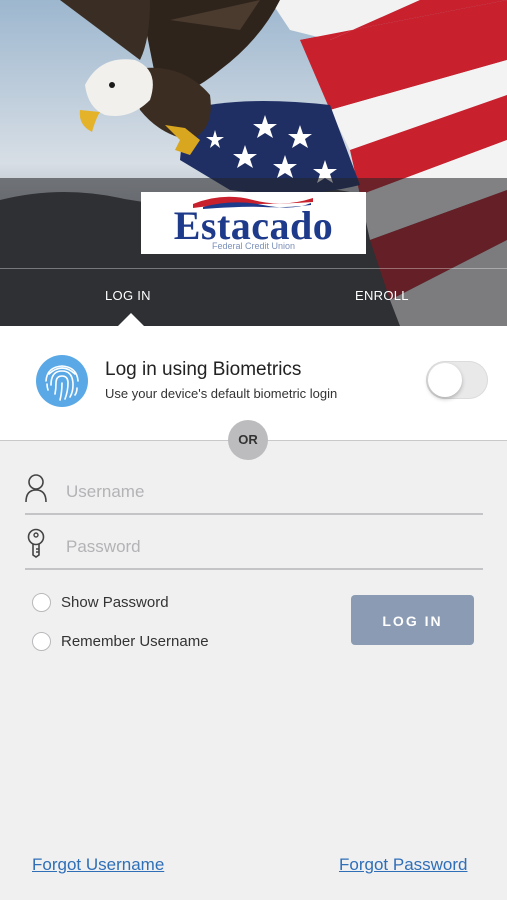 Image resolution: width=507 pixels, height=900 pixels. What do you see at coordinates (41, 602) in the screenshot?
I see `show-password-checkbox` at bounding box center [41, 602].